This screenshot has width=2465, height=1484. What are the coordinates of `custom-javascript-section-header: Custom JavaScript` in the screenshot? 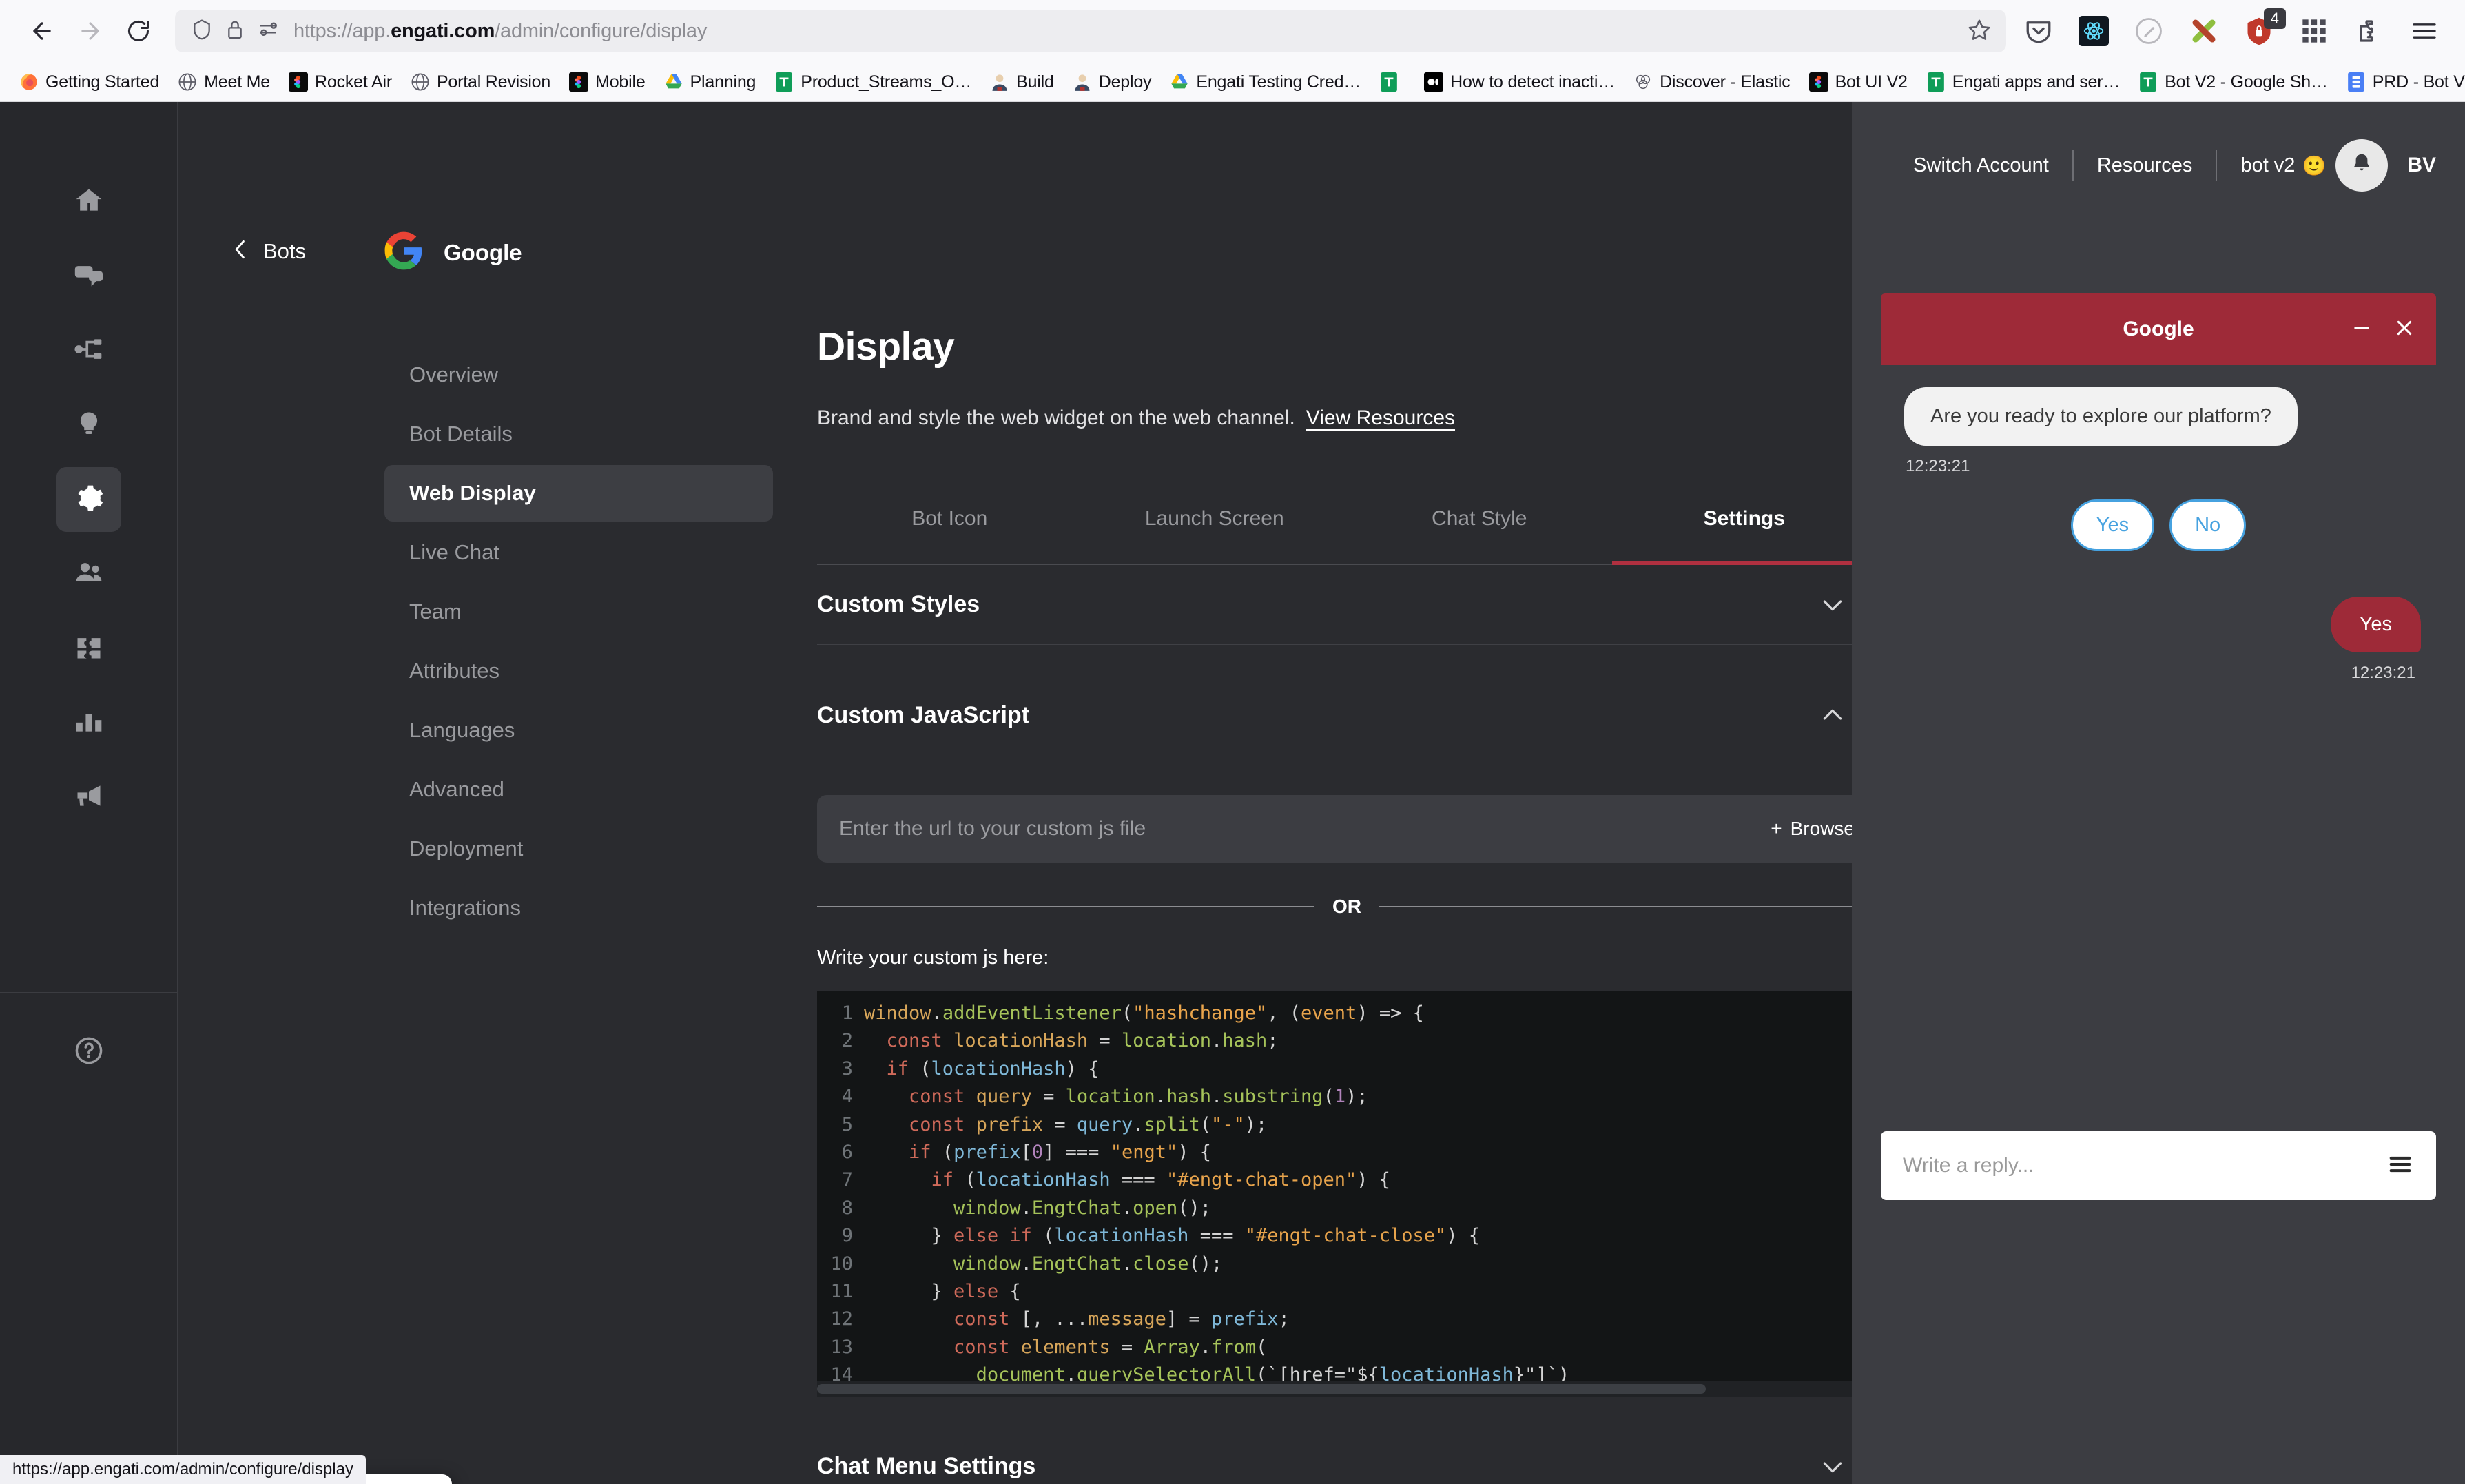 It's located at (1347, 715).